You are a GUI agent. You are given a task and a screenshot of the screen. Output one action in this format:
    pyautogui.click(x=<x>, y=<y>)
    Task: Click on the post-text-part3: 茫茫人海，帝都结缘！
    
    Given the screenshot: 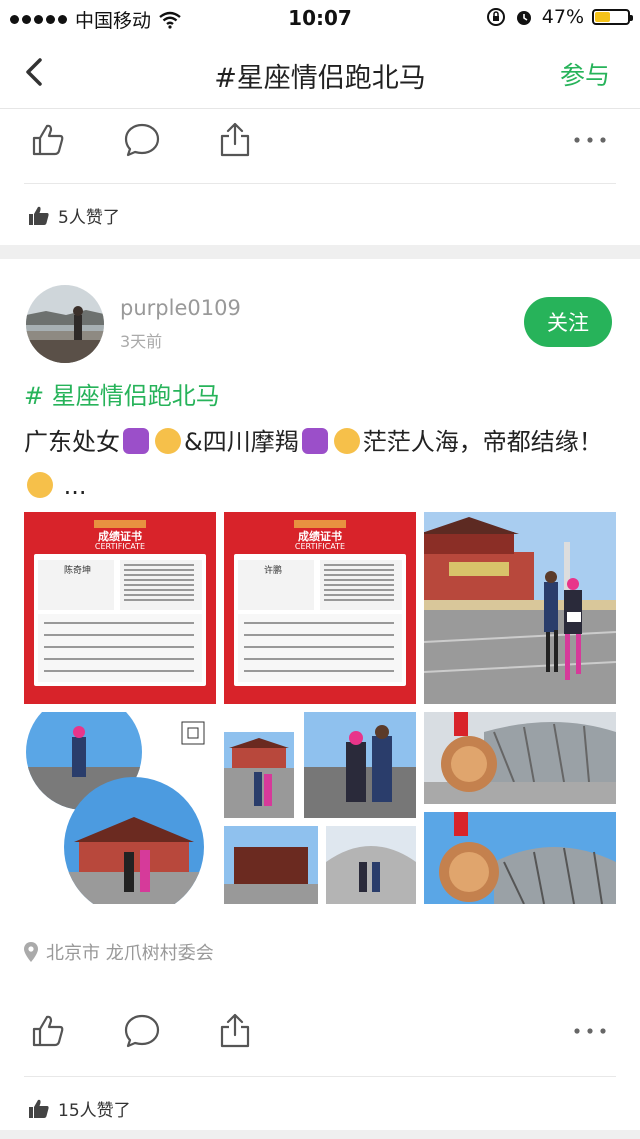 What is the action you would take?
    pyautogui.click(x=482, y=442)
    